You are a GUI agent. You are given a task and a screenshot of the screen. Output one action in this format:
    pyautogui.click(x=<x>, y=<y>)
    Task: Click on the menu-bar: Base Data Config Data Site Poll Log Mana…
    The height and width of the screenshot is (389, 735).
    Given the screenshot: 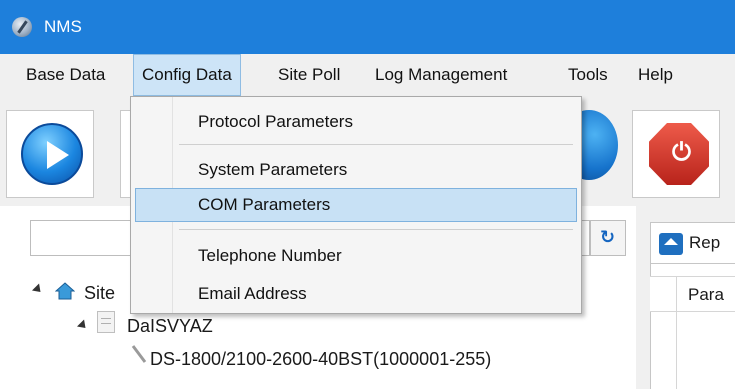 What is the action you would take?
    pyautogui.click(x=367, y=75)
    